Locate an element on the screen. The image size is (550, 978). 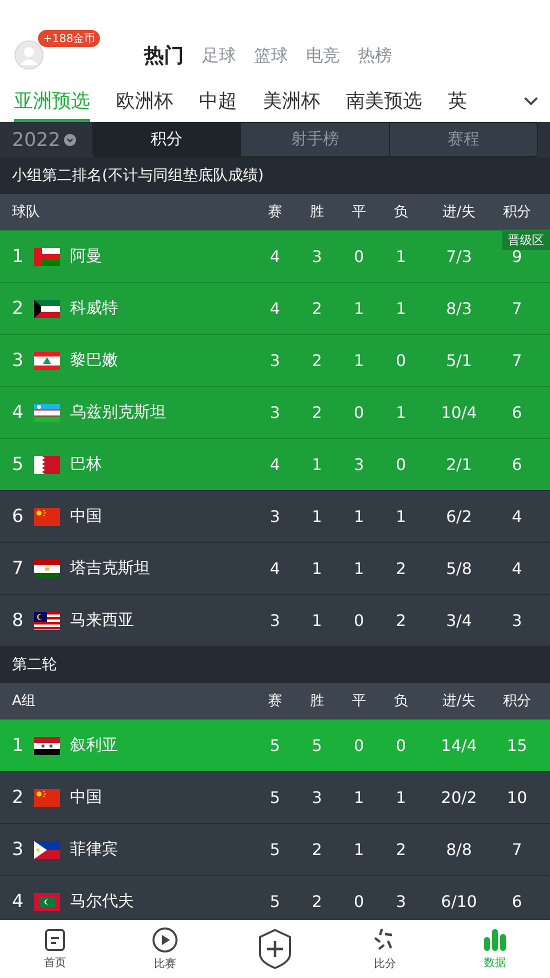
qualified-badge: 晋级区 is located at coordinates (526, 240).